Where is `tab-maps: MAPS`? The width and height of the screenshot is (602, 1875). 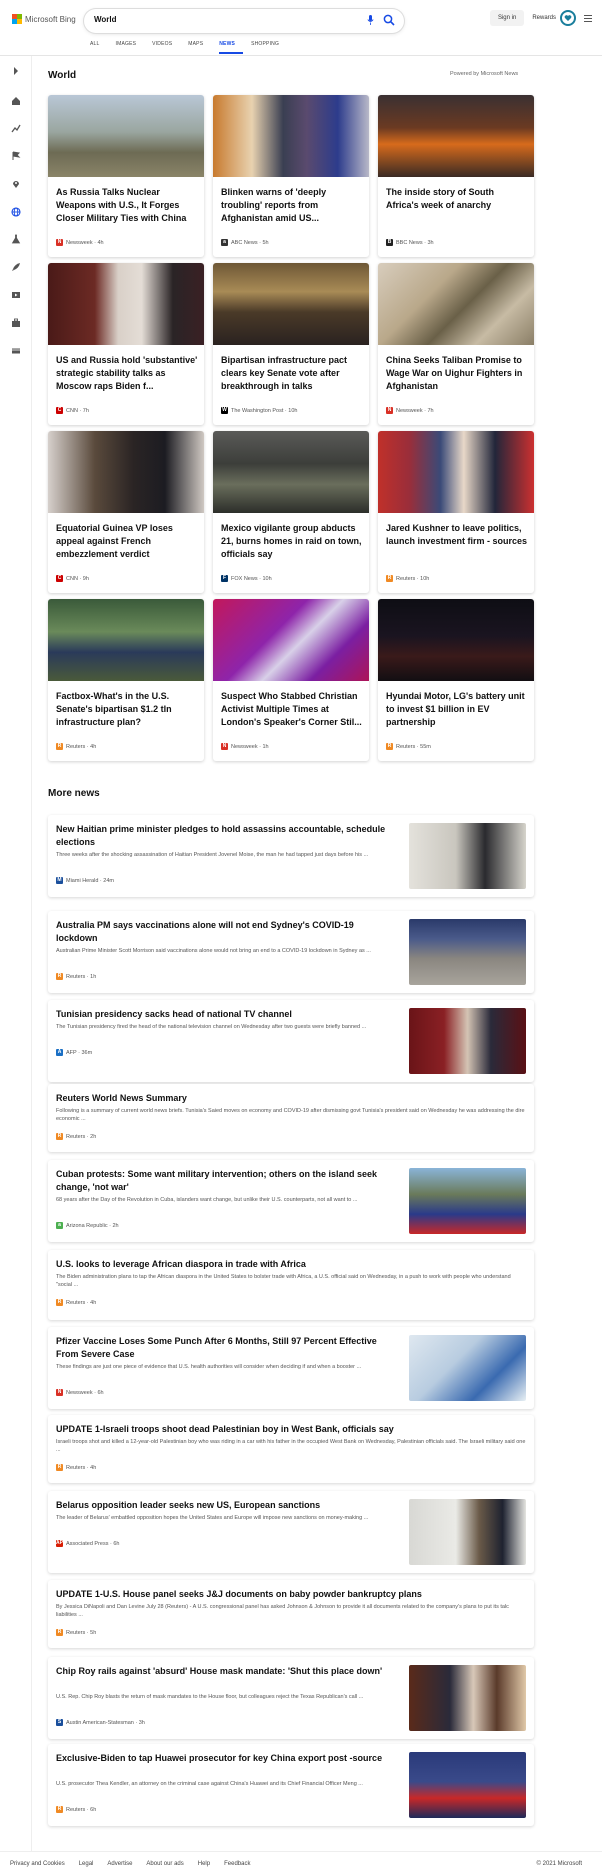 tab-maps: MAPS is located at coordinates (199, 47).